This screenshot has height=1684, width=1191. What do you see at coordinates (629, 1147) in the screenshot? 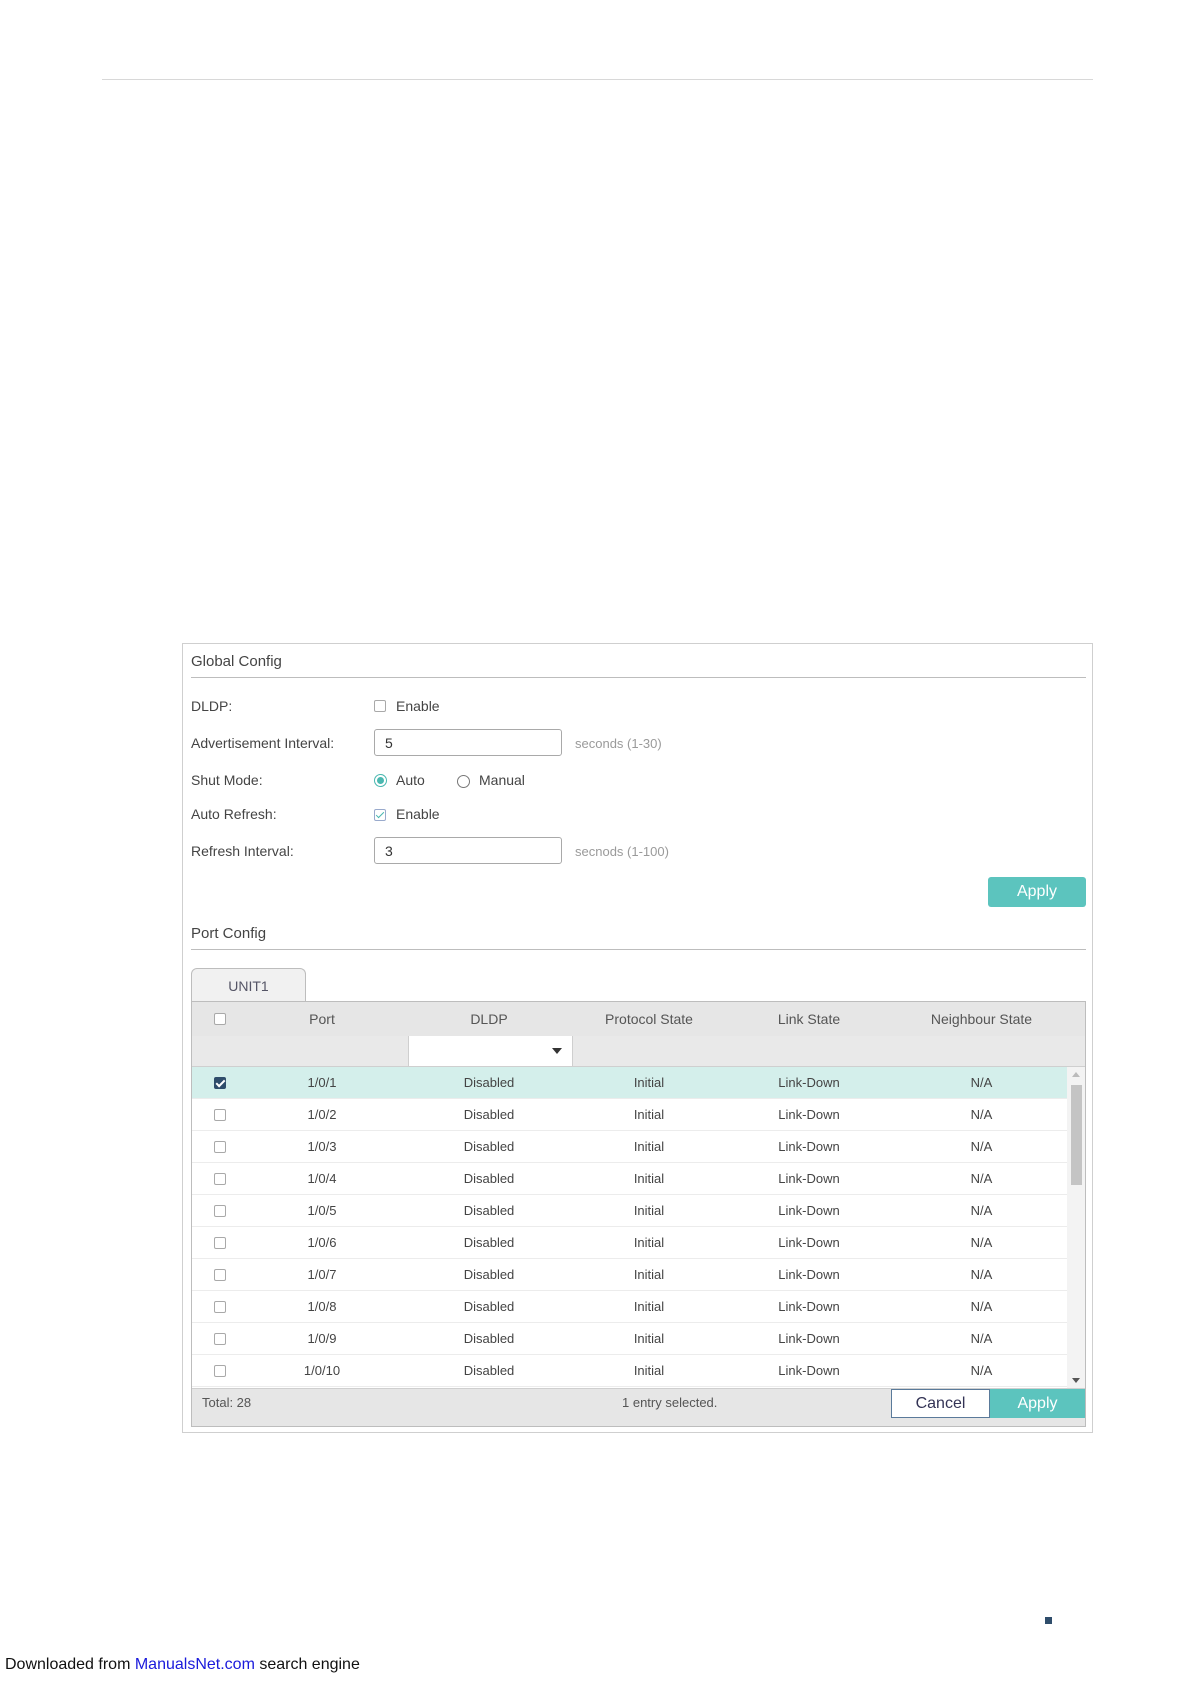
I see `table-row: 1/0/3 Disabled Initial Link-Down N/A` at bounding box center [629, 1147].